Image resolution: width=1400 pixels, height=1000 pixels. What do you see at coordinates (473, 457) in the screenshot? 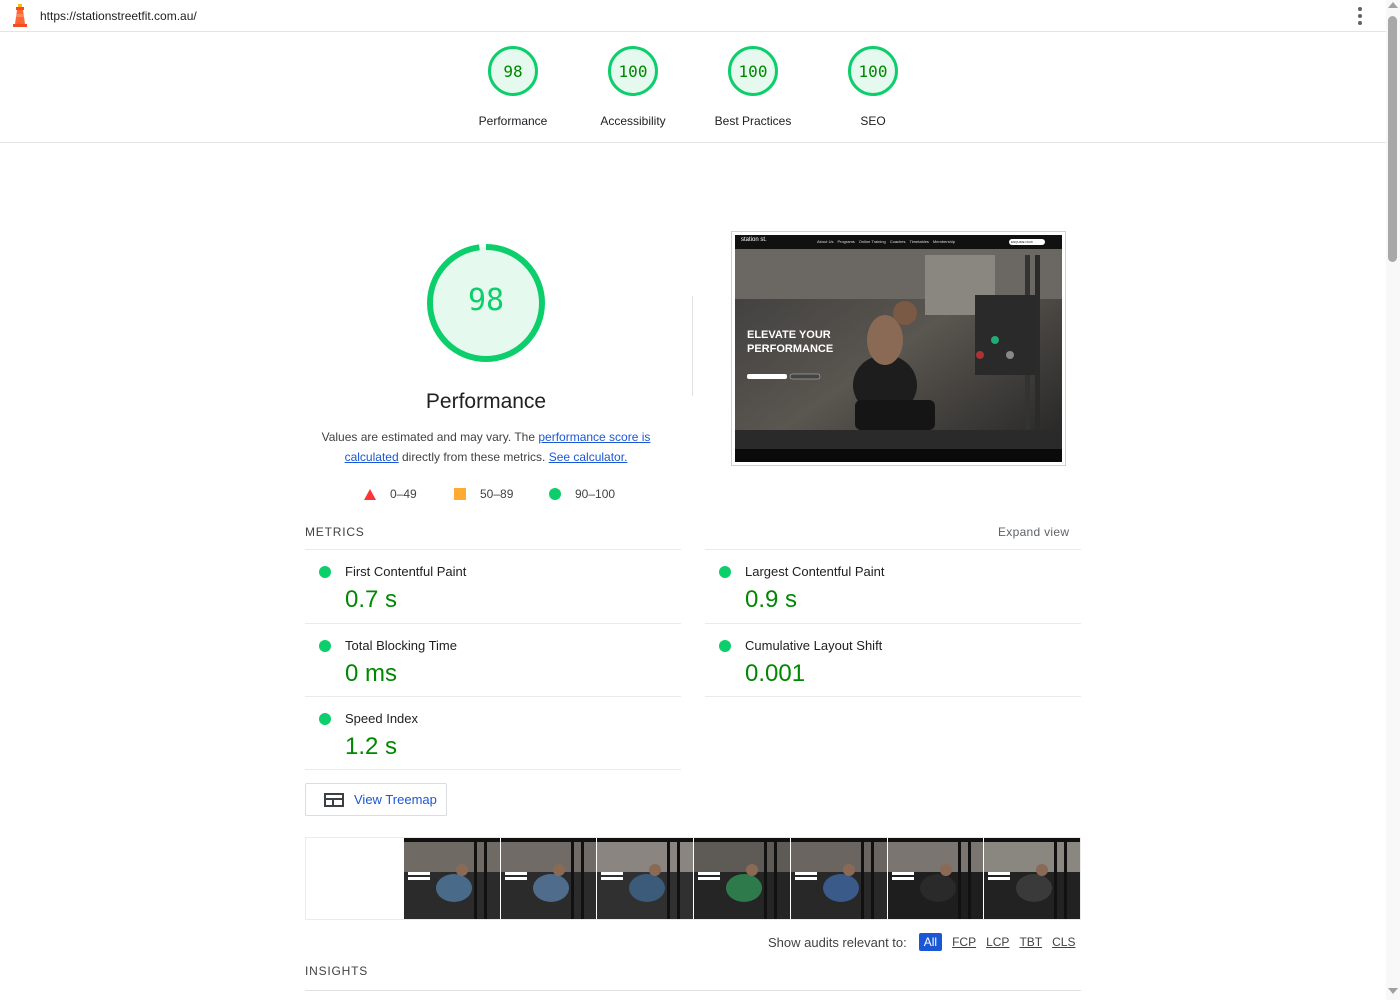
I see `description-text: directly from these metrics.` at bounding box center [473, 457].